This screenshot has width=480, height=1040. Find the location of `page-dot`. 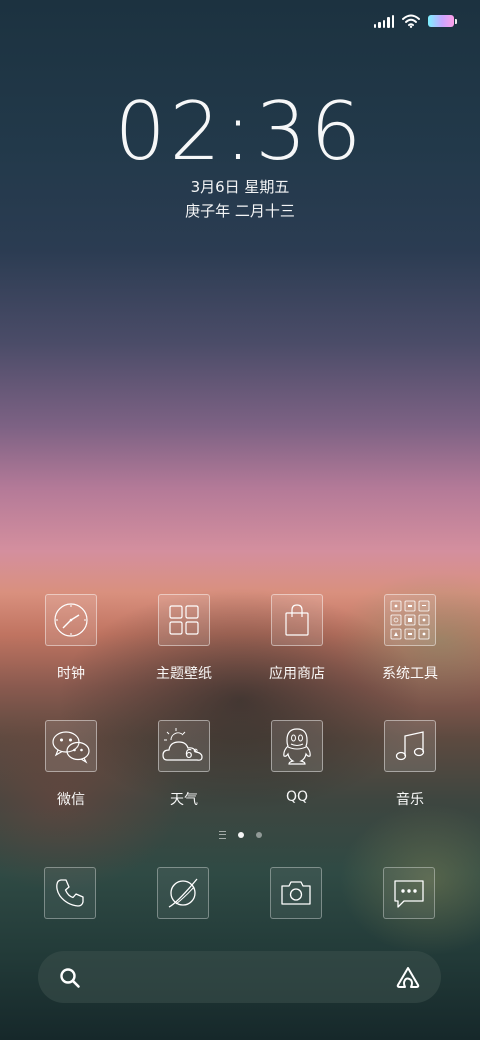

page-dot is located at coordinates (258, 835).